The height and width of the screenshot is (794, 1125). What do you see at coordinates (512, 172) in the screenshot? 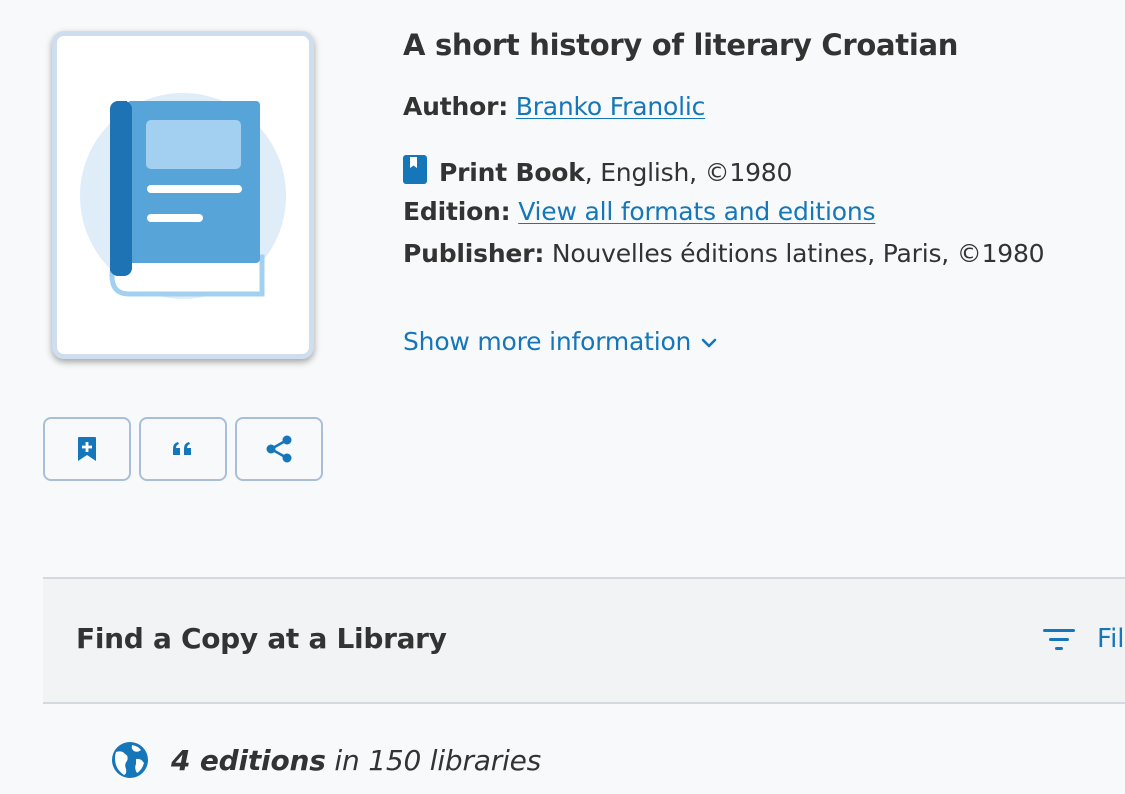
I see `format-type: Print Book` at bounding box center [512, 172].